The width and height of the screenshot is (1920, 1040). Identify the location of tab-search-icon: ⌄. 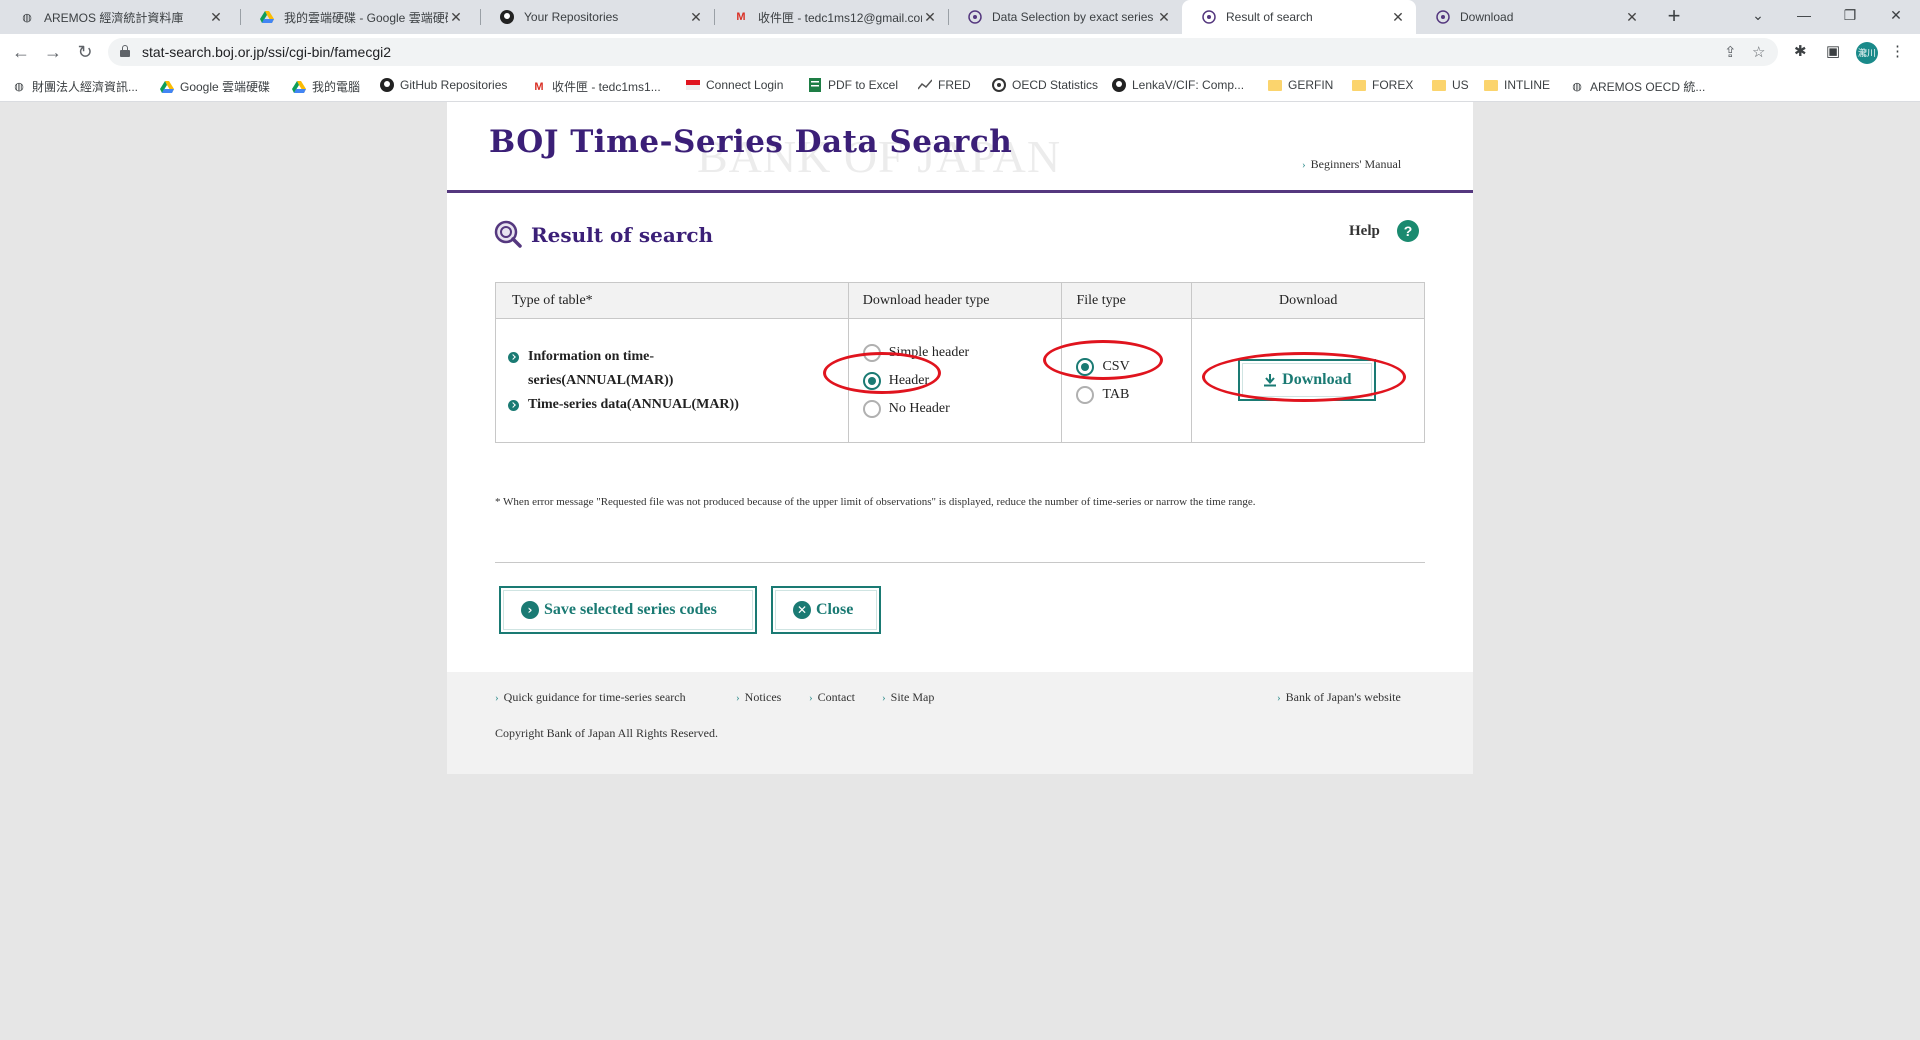
(1758, 17).